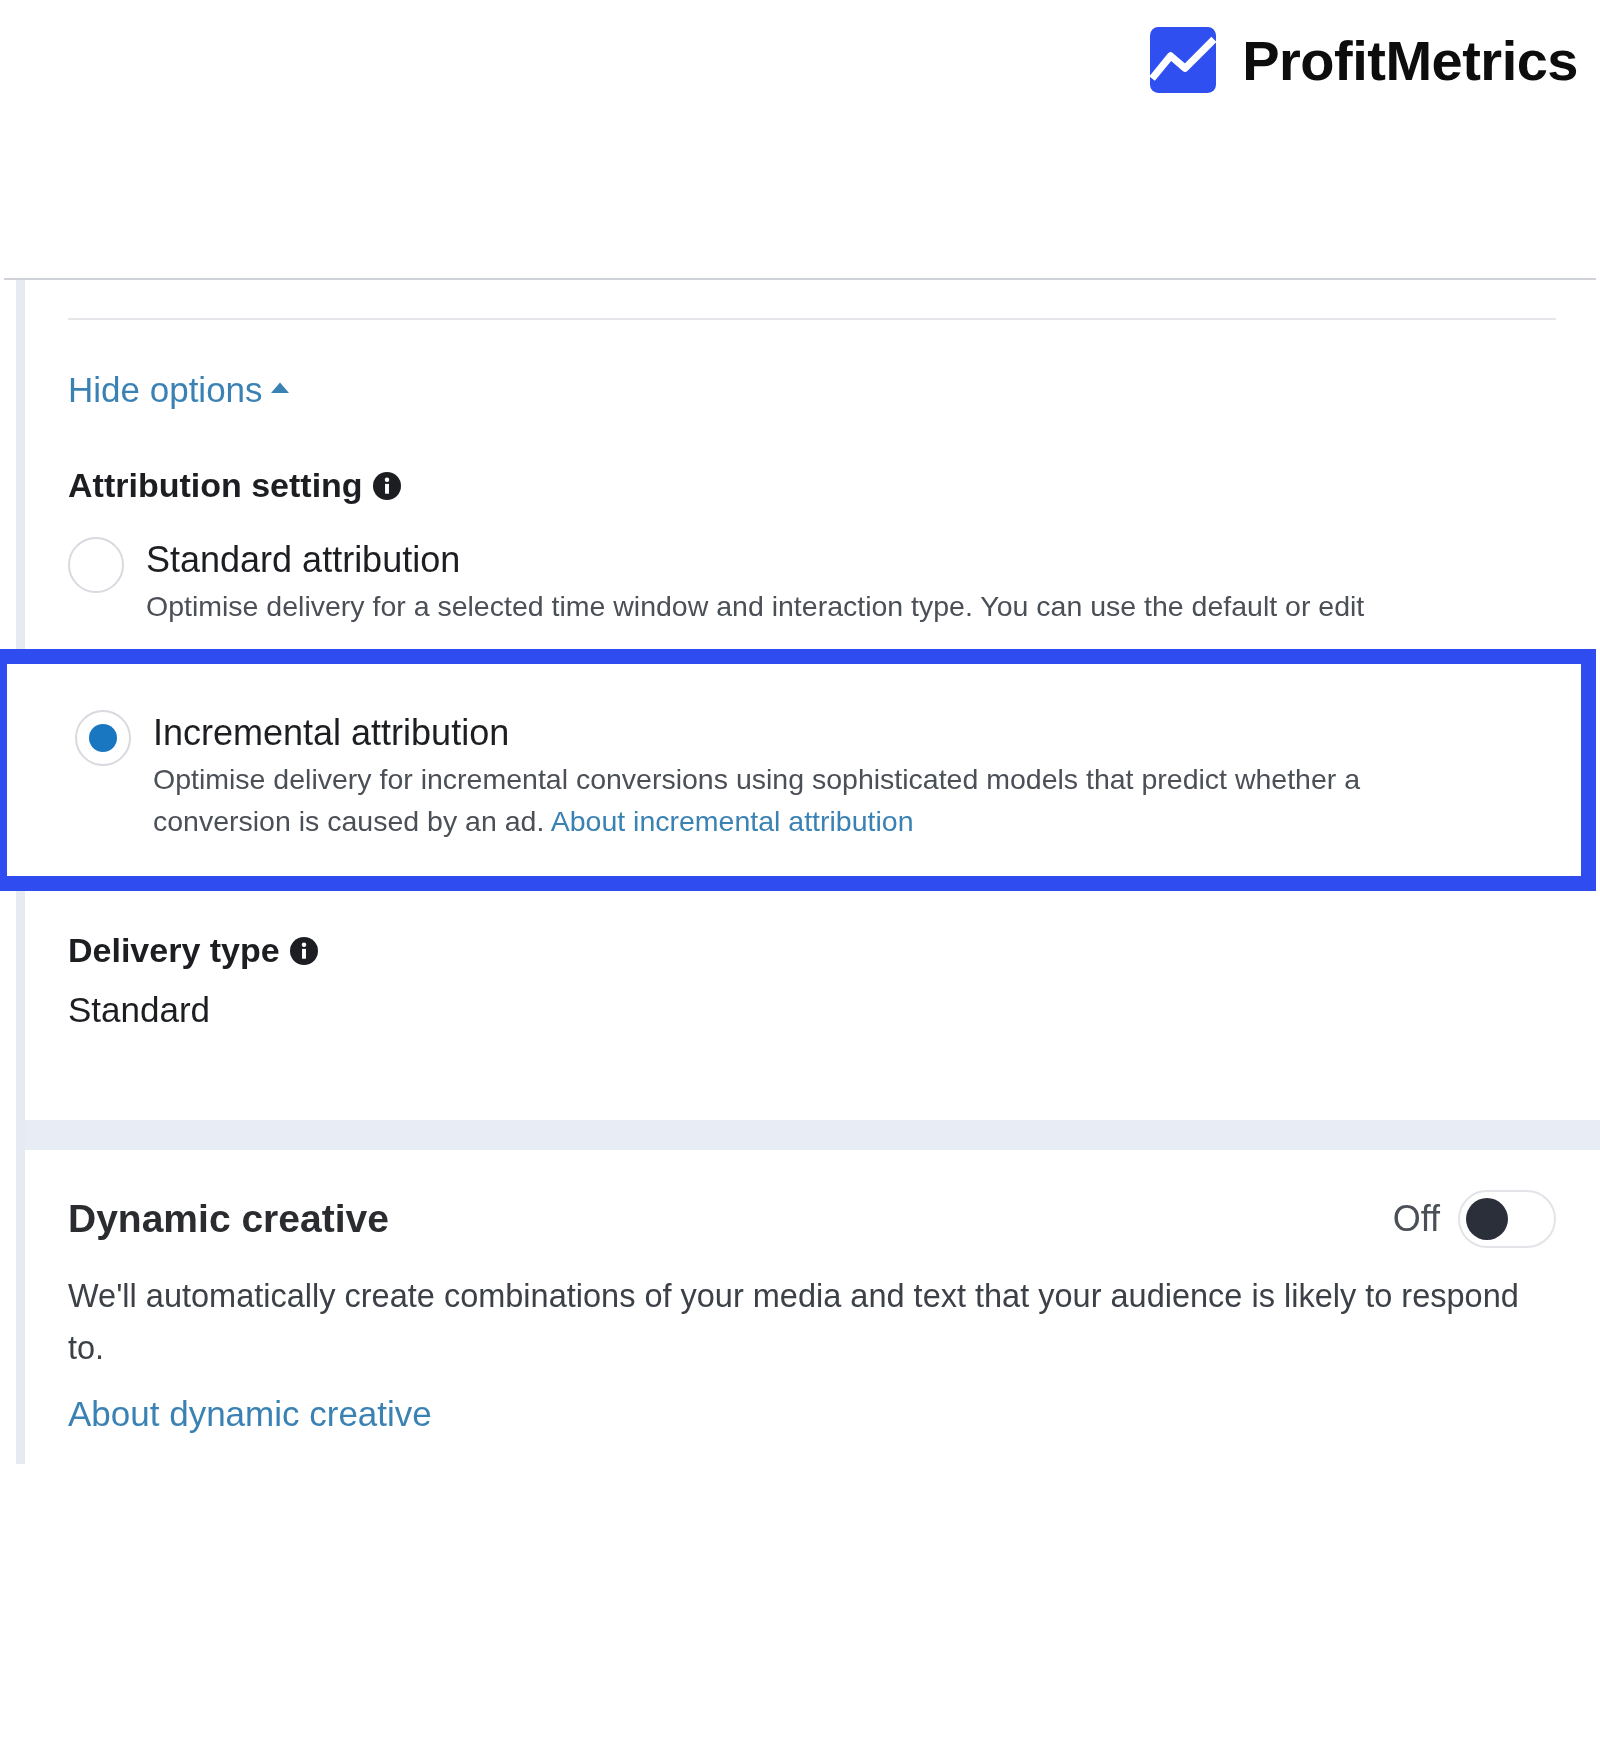 The height and width of the screenshot is (1750, 1600). Describe the element at coordinates (1416, 1219) in the screenshot. I see `toggle-label: Off` at that location.